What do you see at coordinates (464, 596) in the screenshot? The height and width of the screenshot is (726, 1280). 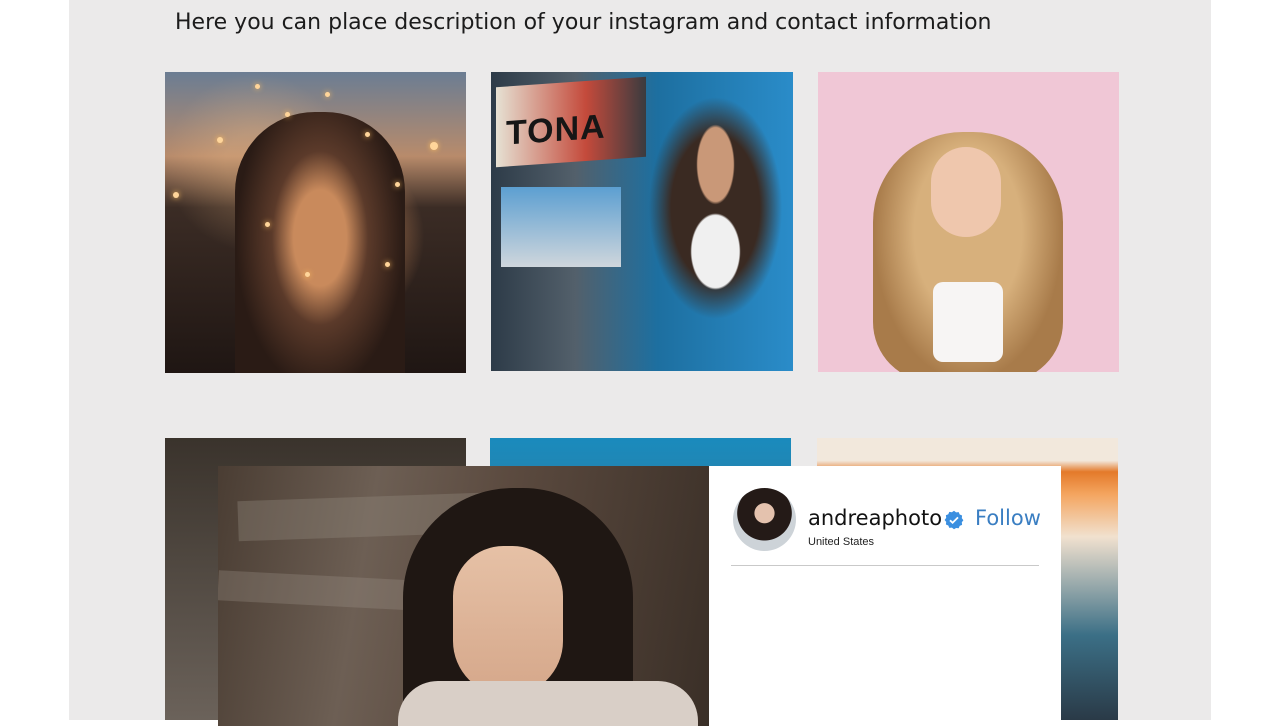 I see `post-modal-image` at bounding box center [464, 596].